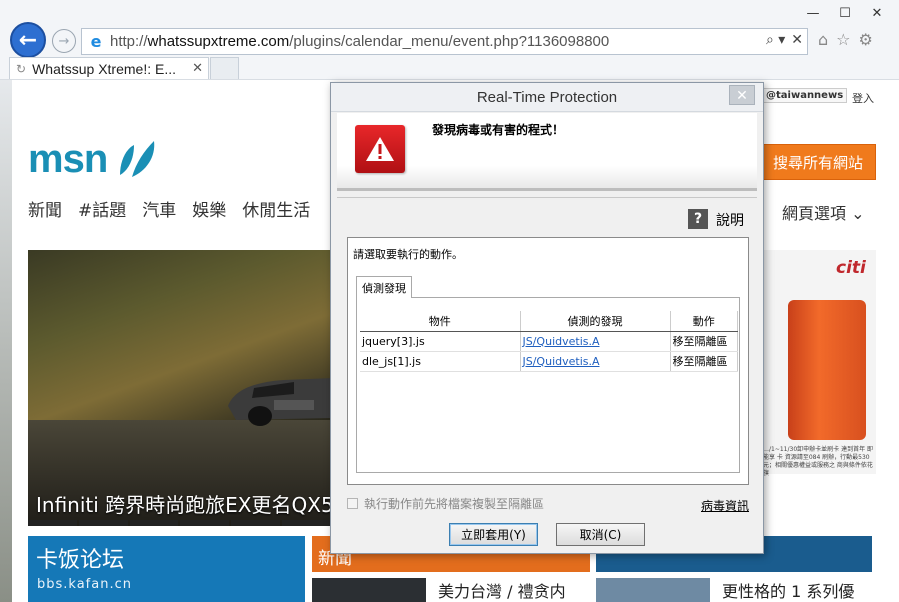 Image resolution: width=899 pixels, height=602 pixels. What do you see at coordinates (96, 41) in the screenshot?
I see `ie-page-icon: e` at bounding box center [96, 41].